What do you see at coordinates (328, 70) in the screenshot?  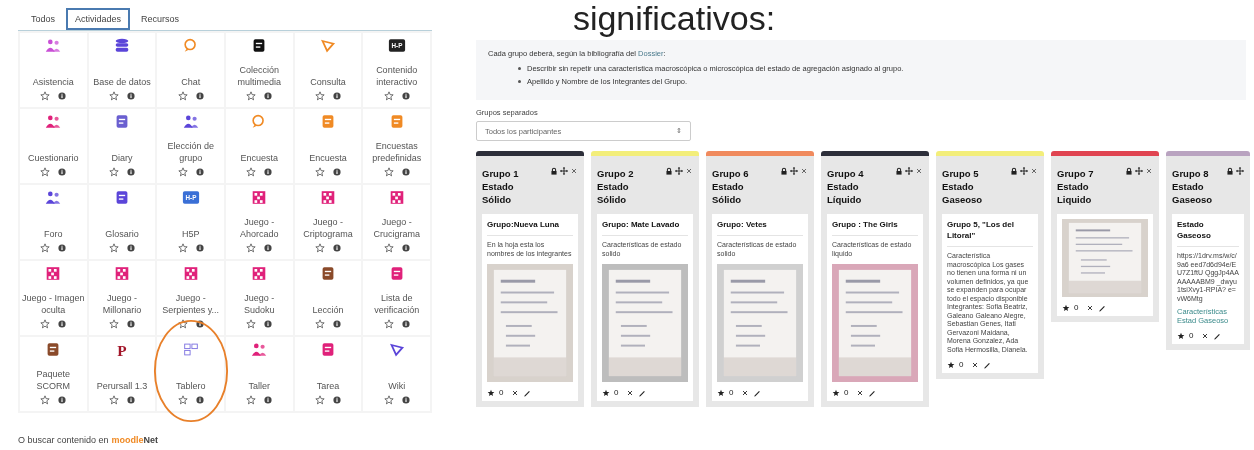 I see `activity-tile: Consulta` at bounding box center [328, 70].